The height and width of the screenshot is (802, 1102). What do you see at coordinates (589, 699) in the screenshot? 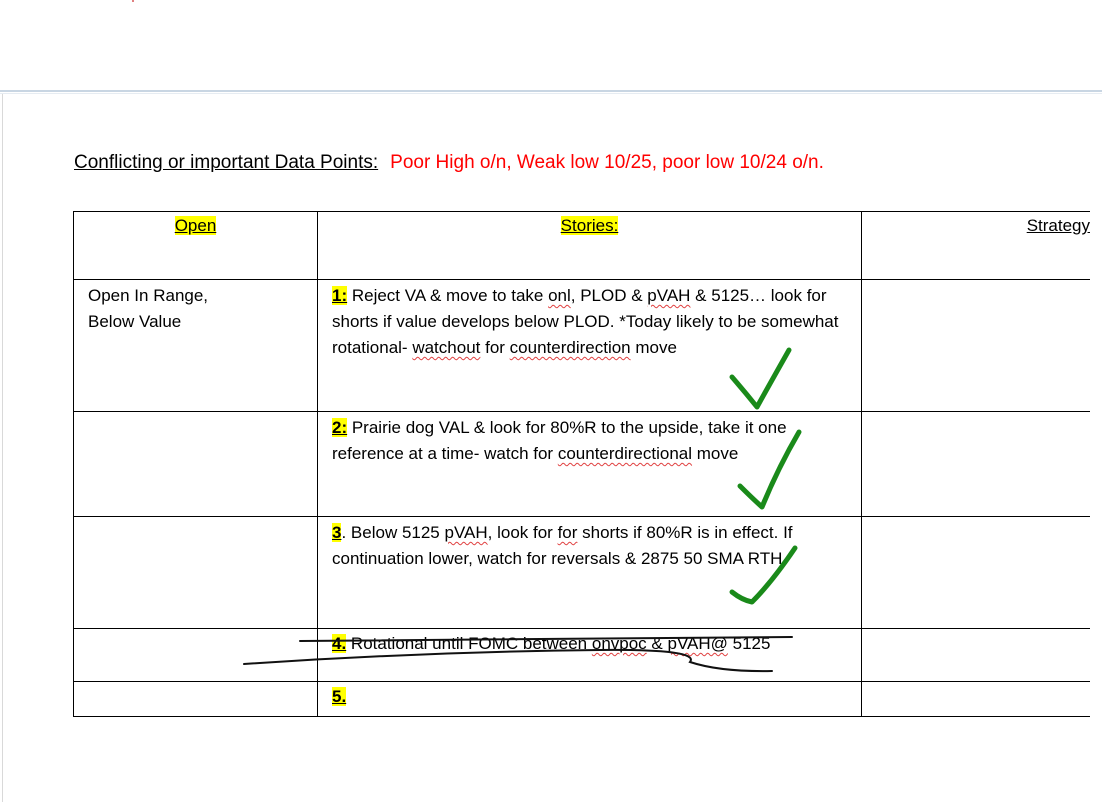
I see `story-cell: 5.` at bounding box center [589, 699].